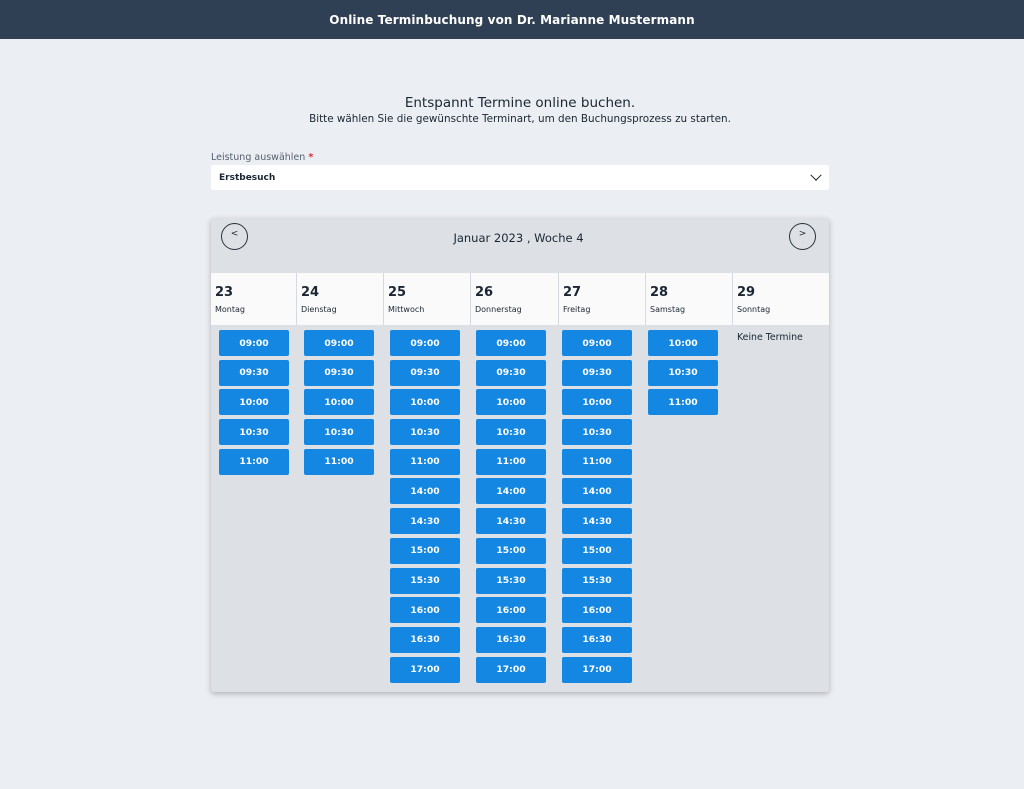 This screenshot has width=1024, height=789. What do you see at coordinates (754, 309) in the screenshot?
I see `day-name: Sonntag` at bounding box center [754, 309].